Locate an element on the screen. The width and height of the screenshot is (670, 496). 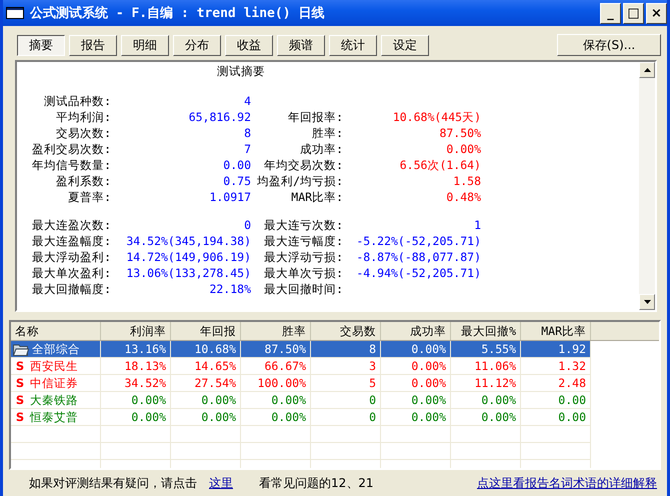
up-arrow-icon is located at coordinates (647, 70).